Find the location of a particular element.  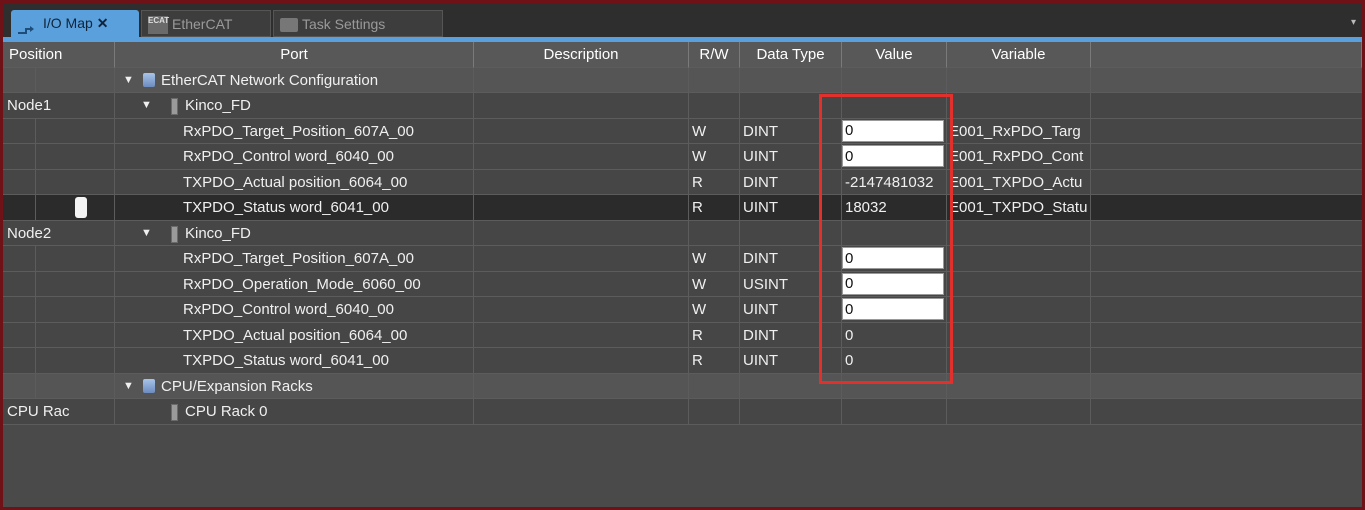

table-row-cpu-rack: CPU Rac CPU Rack 0 is located at coordinates (682, 412).